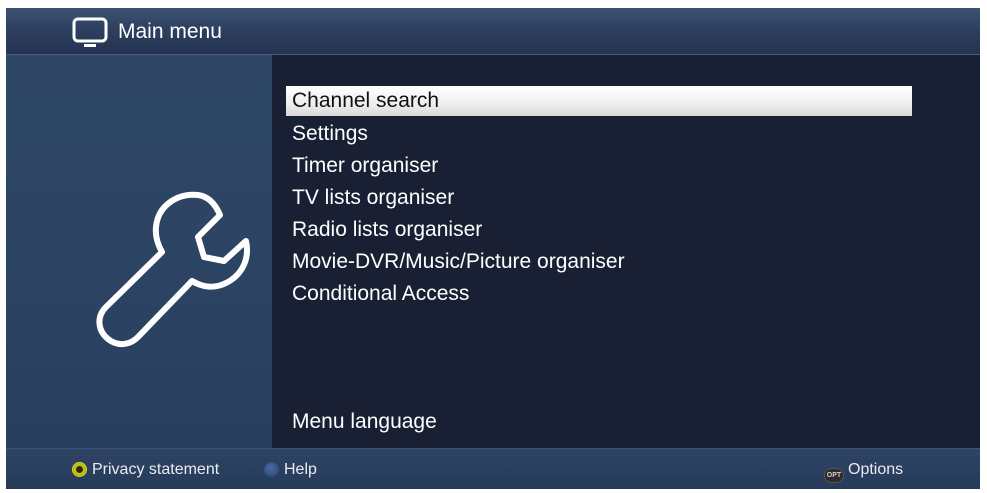 Image resolution: width=987 pixels, height=493 pixels. I want to click on header-bar: Main menu, so click(493, 31).